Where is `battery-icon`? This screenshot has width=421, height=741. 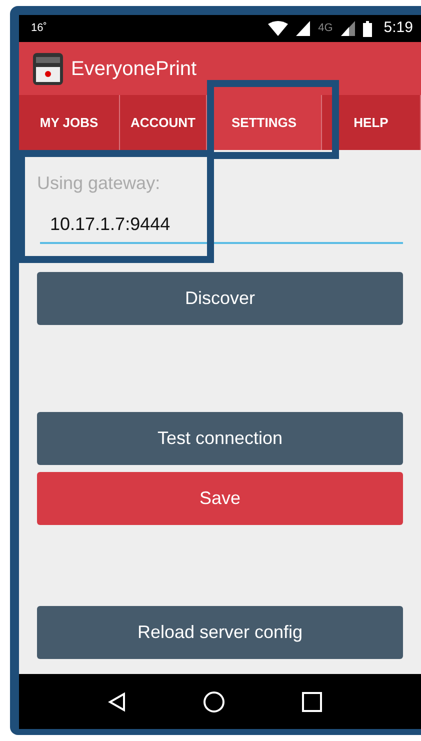 battery-icon is located at coordinates (367, 28).